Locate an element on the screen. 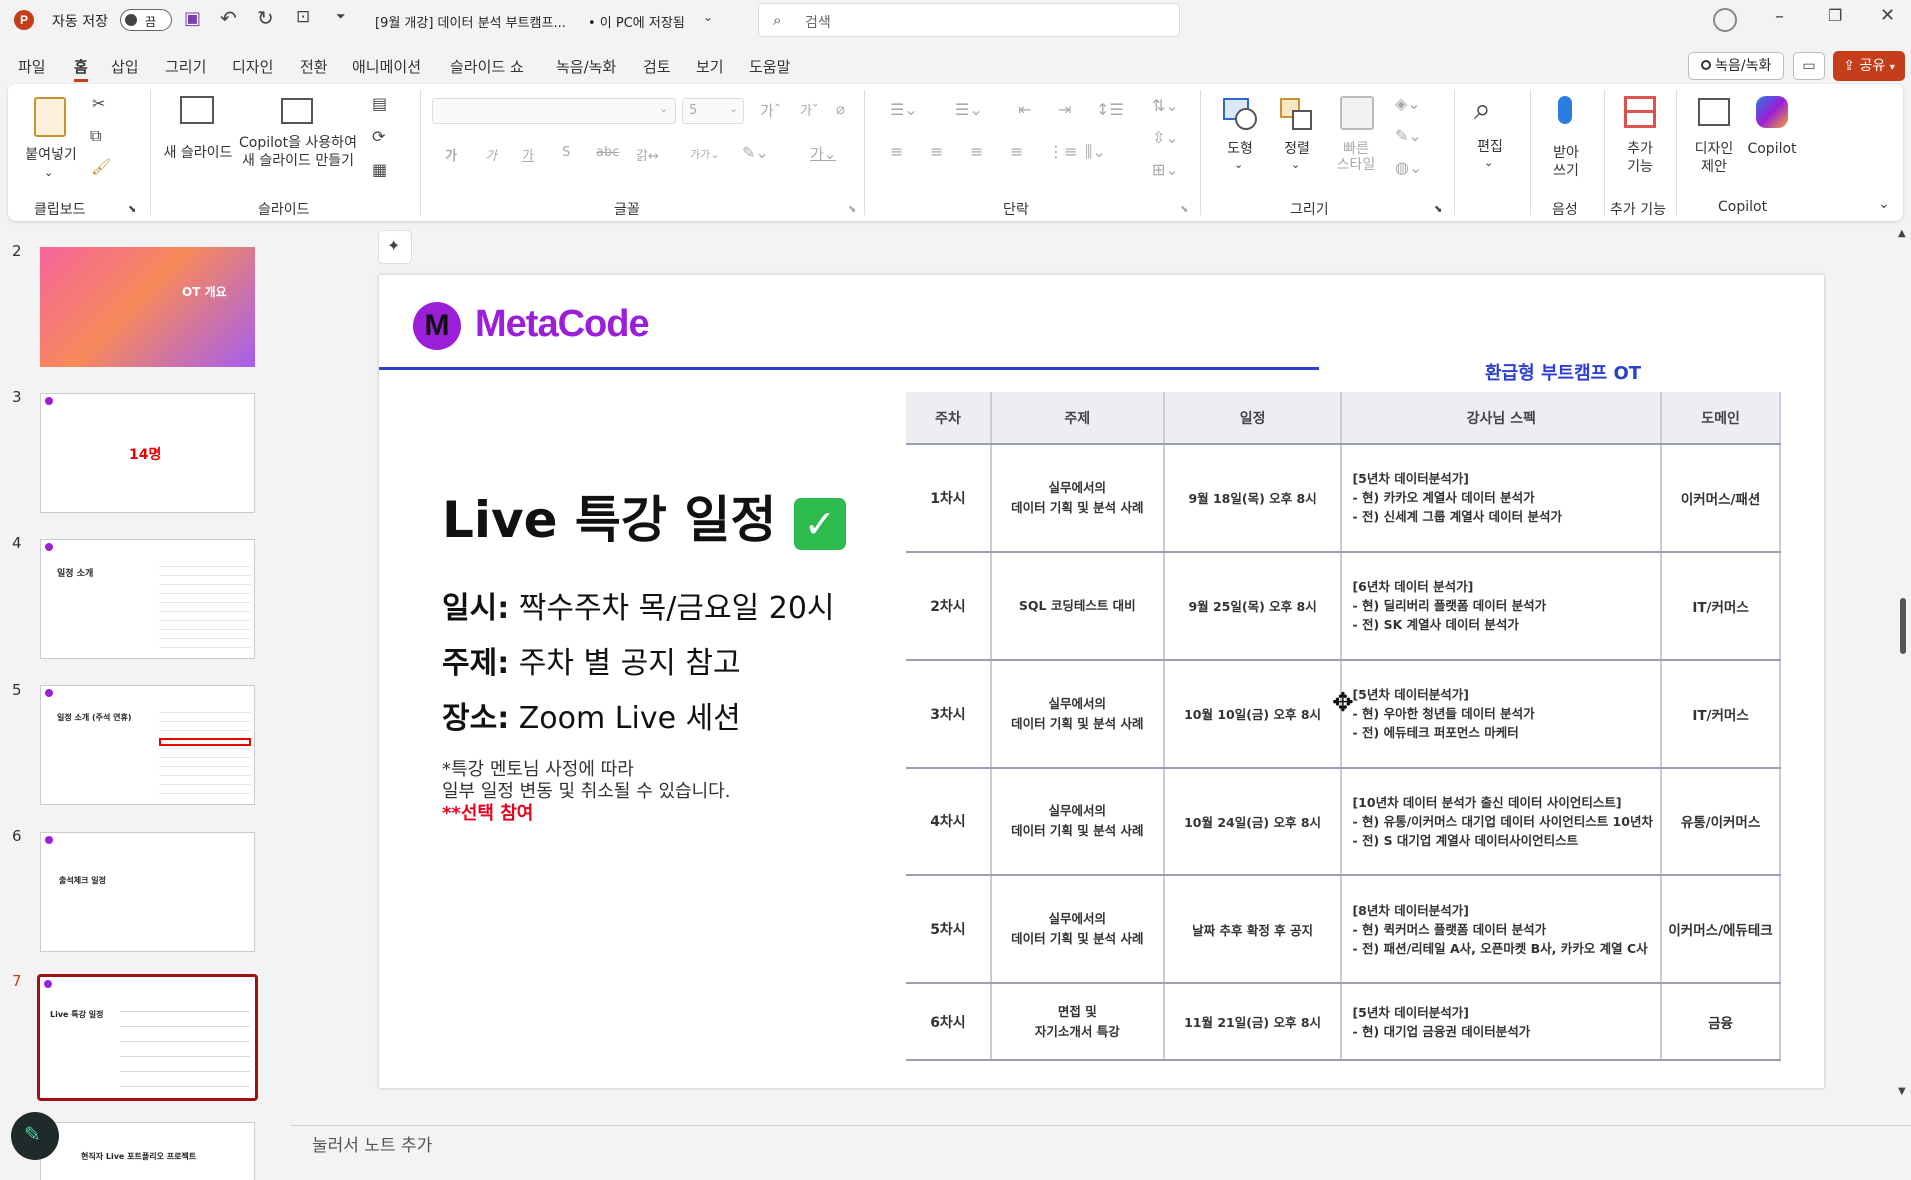 The width and height of the screenshot is (1911, 1180). menu-tab: 홈 is located at coordinates (81, 69).